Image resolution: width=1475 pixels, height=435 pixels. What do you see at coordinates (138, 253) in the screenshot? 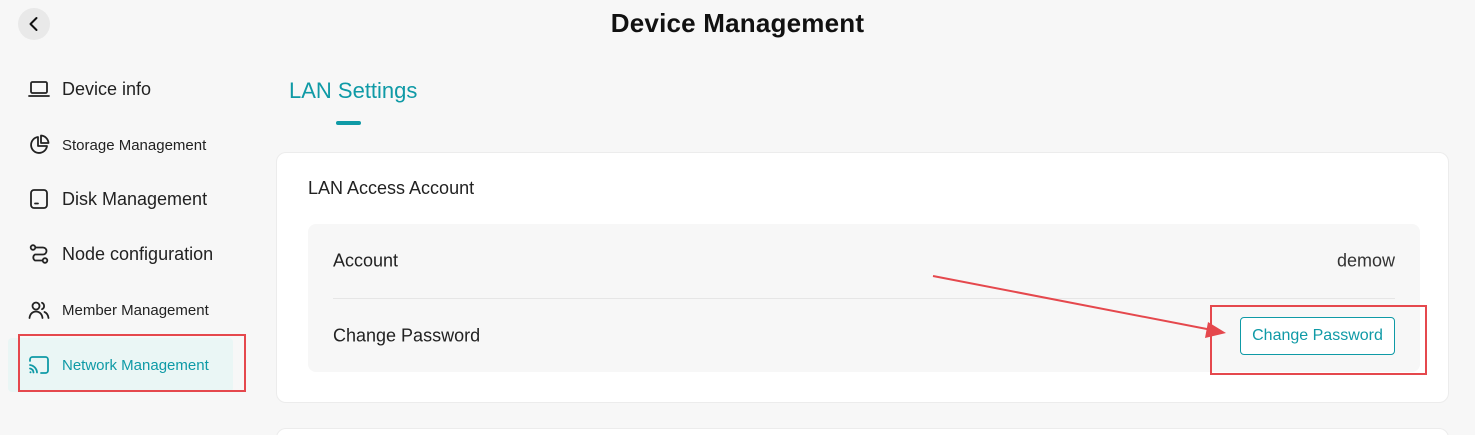
I see `sidebar-item-label: Node configuration` at bounding box center [138, 253].